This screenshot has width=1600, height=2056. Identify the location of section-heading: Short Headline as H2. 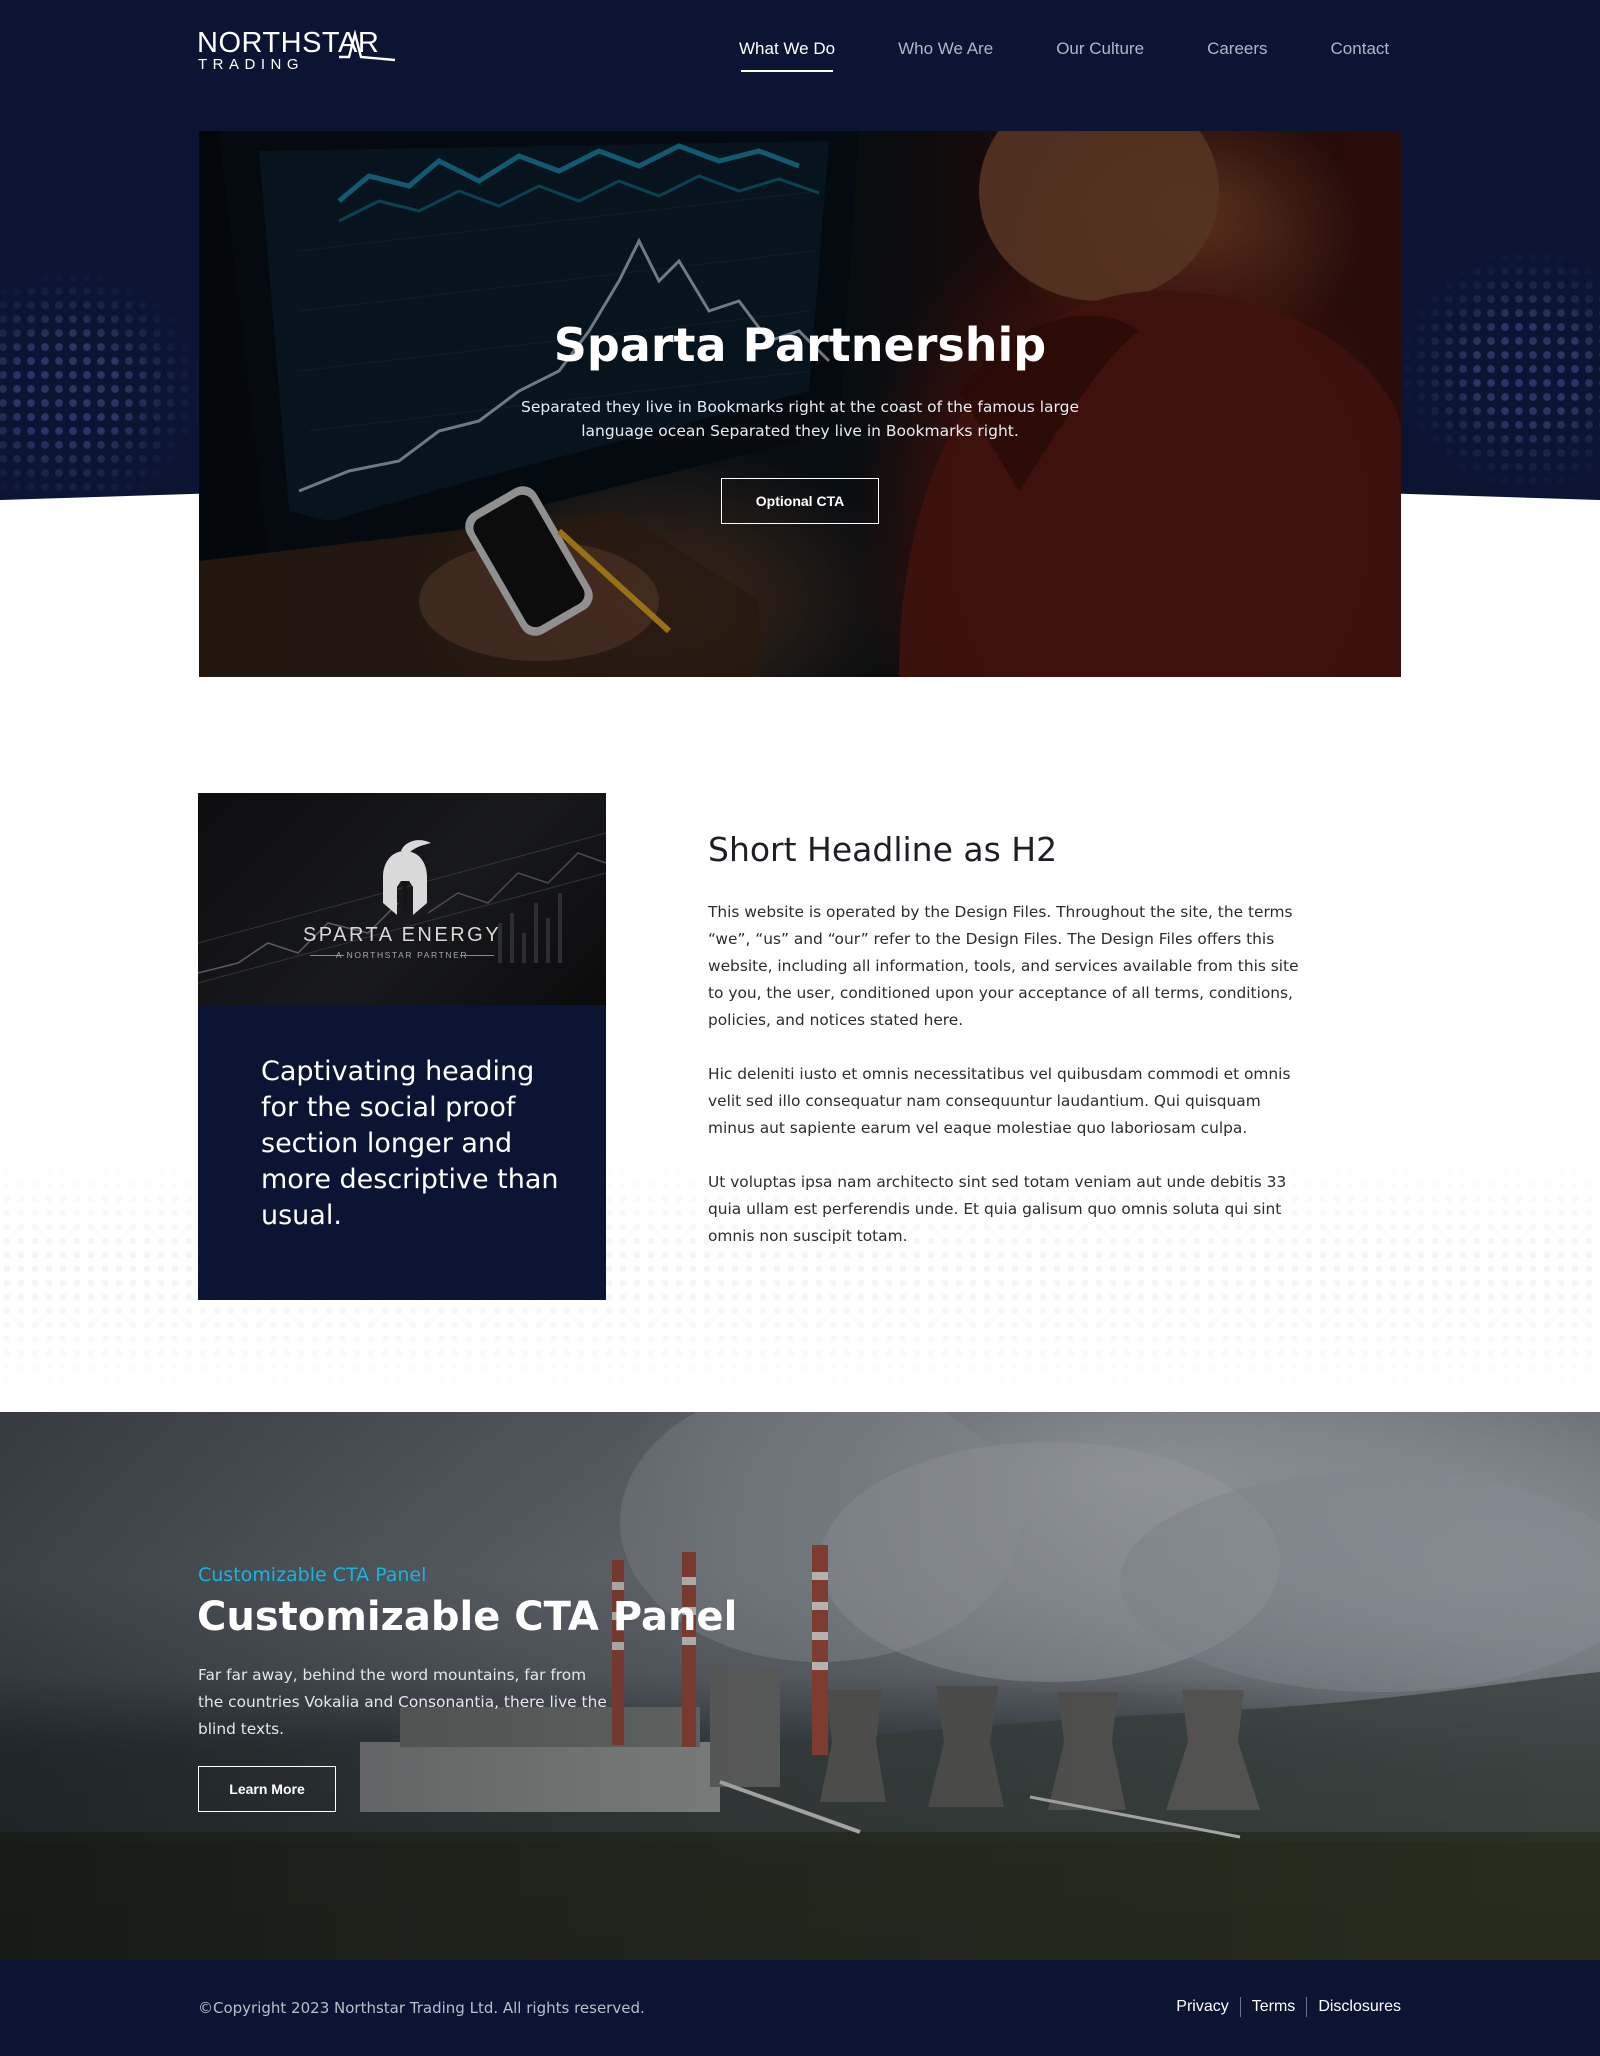
(883, 849).